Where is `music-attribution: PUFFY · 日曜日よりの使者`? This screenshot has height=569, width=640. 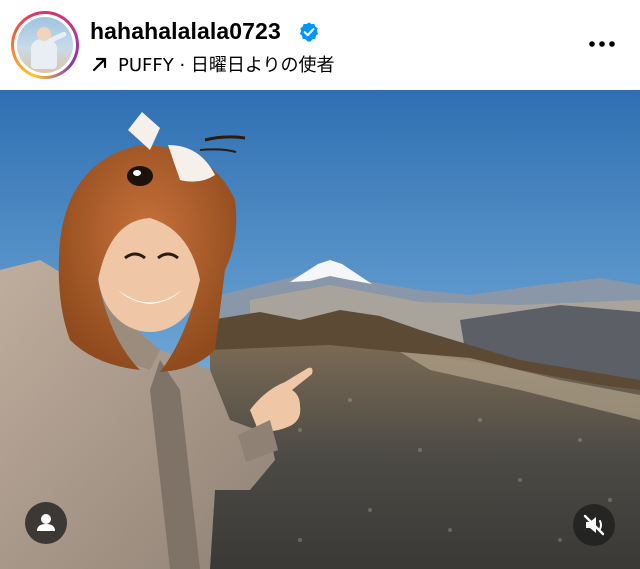 music-attribution: PUFFY · 日曜日よりの使者 is located at coordinates (212, 64).